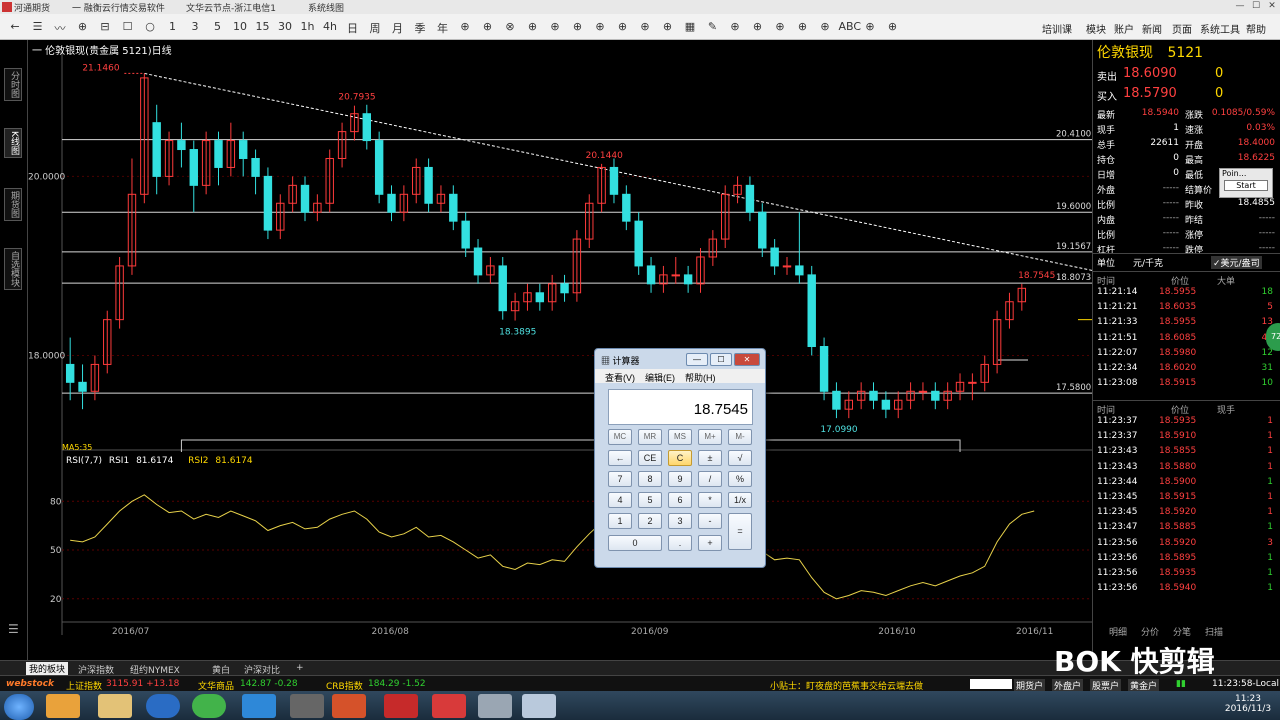 The image size is (1280, 720). I want to click on calc-key: MS, so click(680, 437).